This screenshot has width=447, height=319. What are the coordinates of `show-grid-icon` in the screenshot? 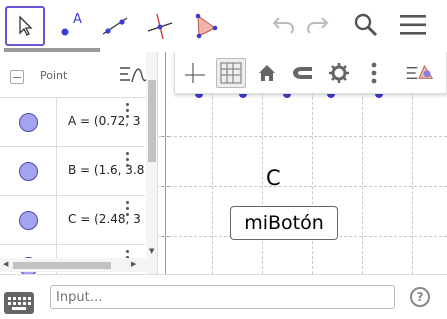 It's located at (231, 73).